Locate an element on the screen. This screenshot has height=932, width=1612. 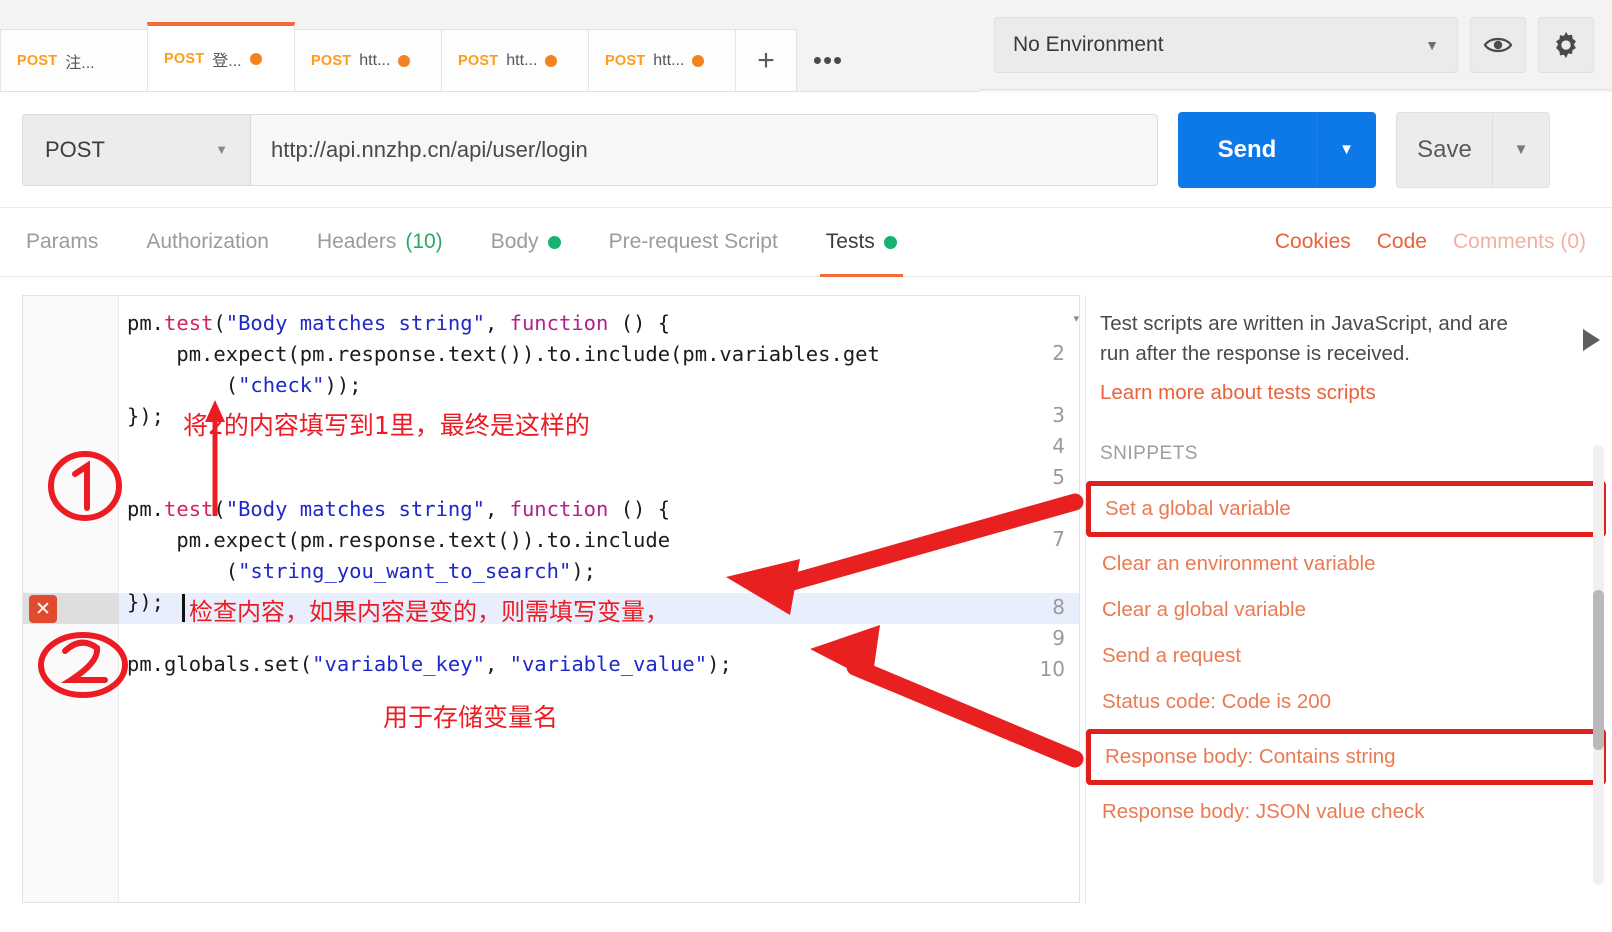
tab-headers: Headers (10) is located at coordinates (380, 242).